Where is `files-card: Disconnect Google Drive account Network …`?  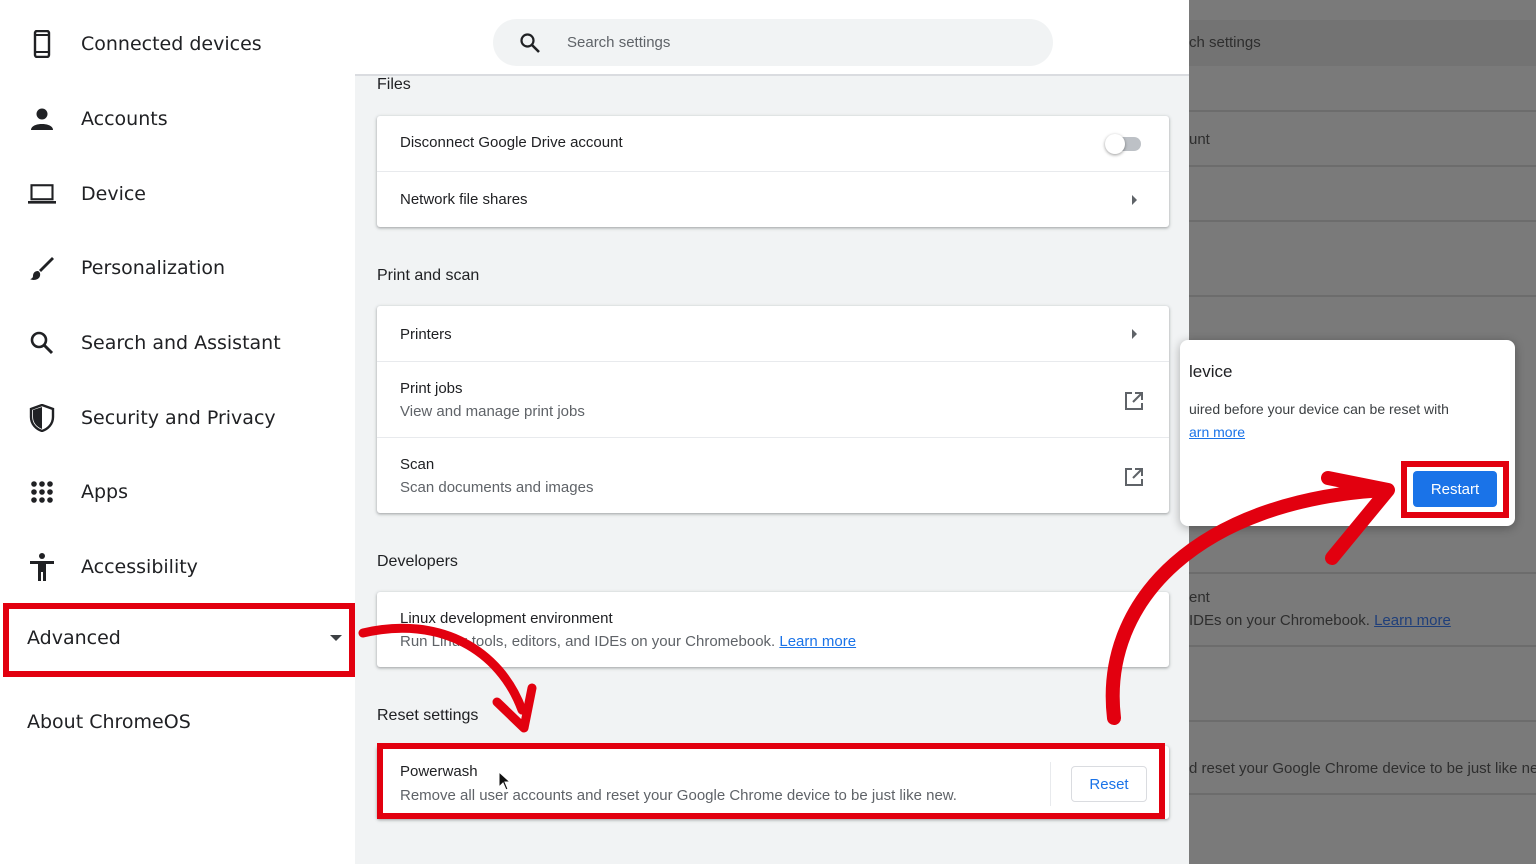 files-card: Disconnect Google Drive account Network … is located at coordinates (773, 171).